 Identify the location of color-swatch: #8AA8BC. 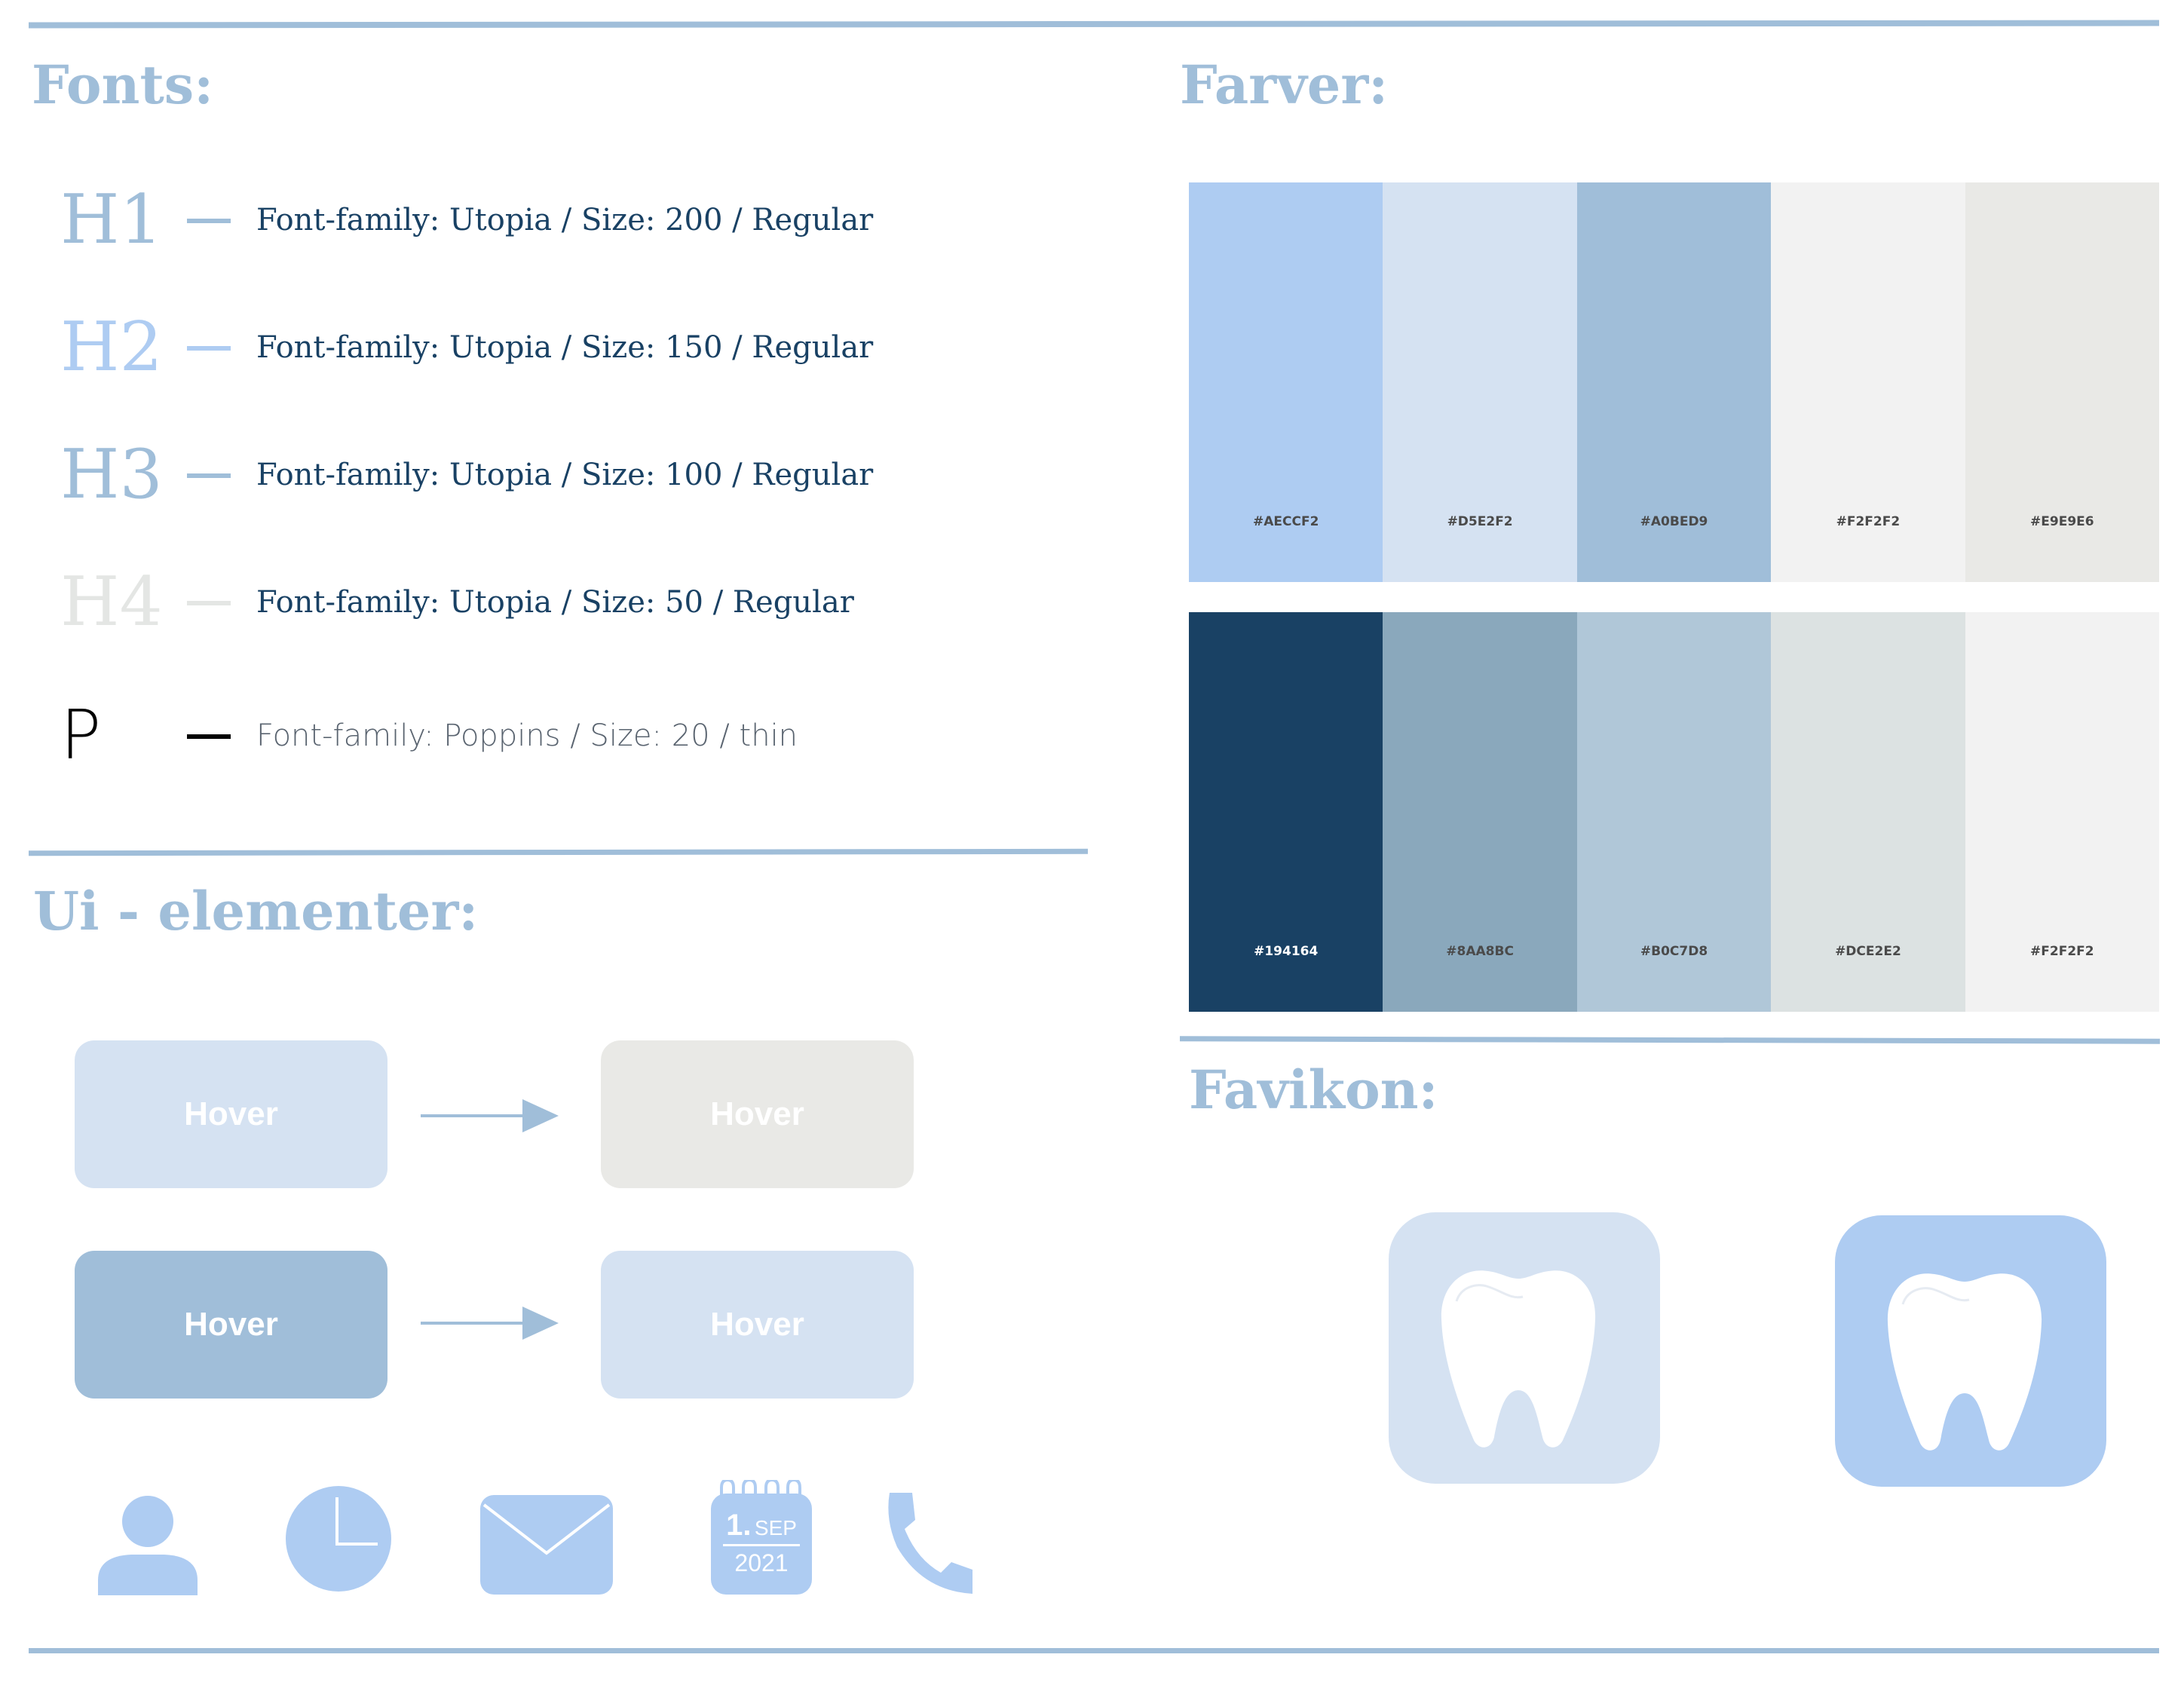
(1480, 812).